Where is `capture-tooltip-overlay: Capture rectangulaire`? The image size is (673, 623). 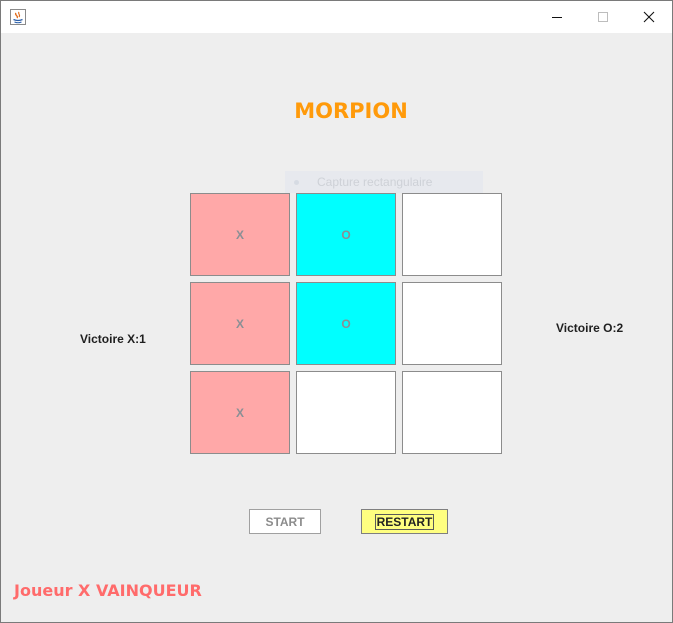
capture-tooltip-overlay: Capture rectangulaire is located at coordinates (384, 182).